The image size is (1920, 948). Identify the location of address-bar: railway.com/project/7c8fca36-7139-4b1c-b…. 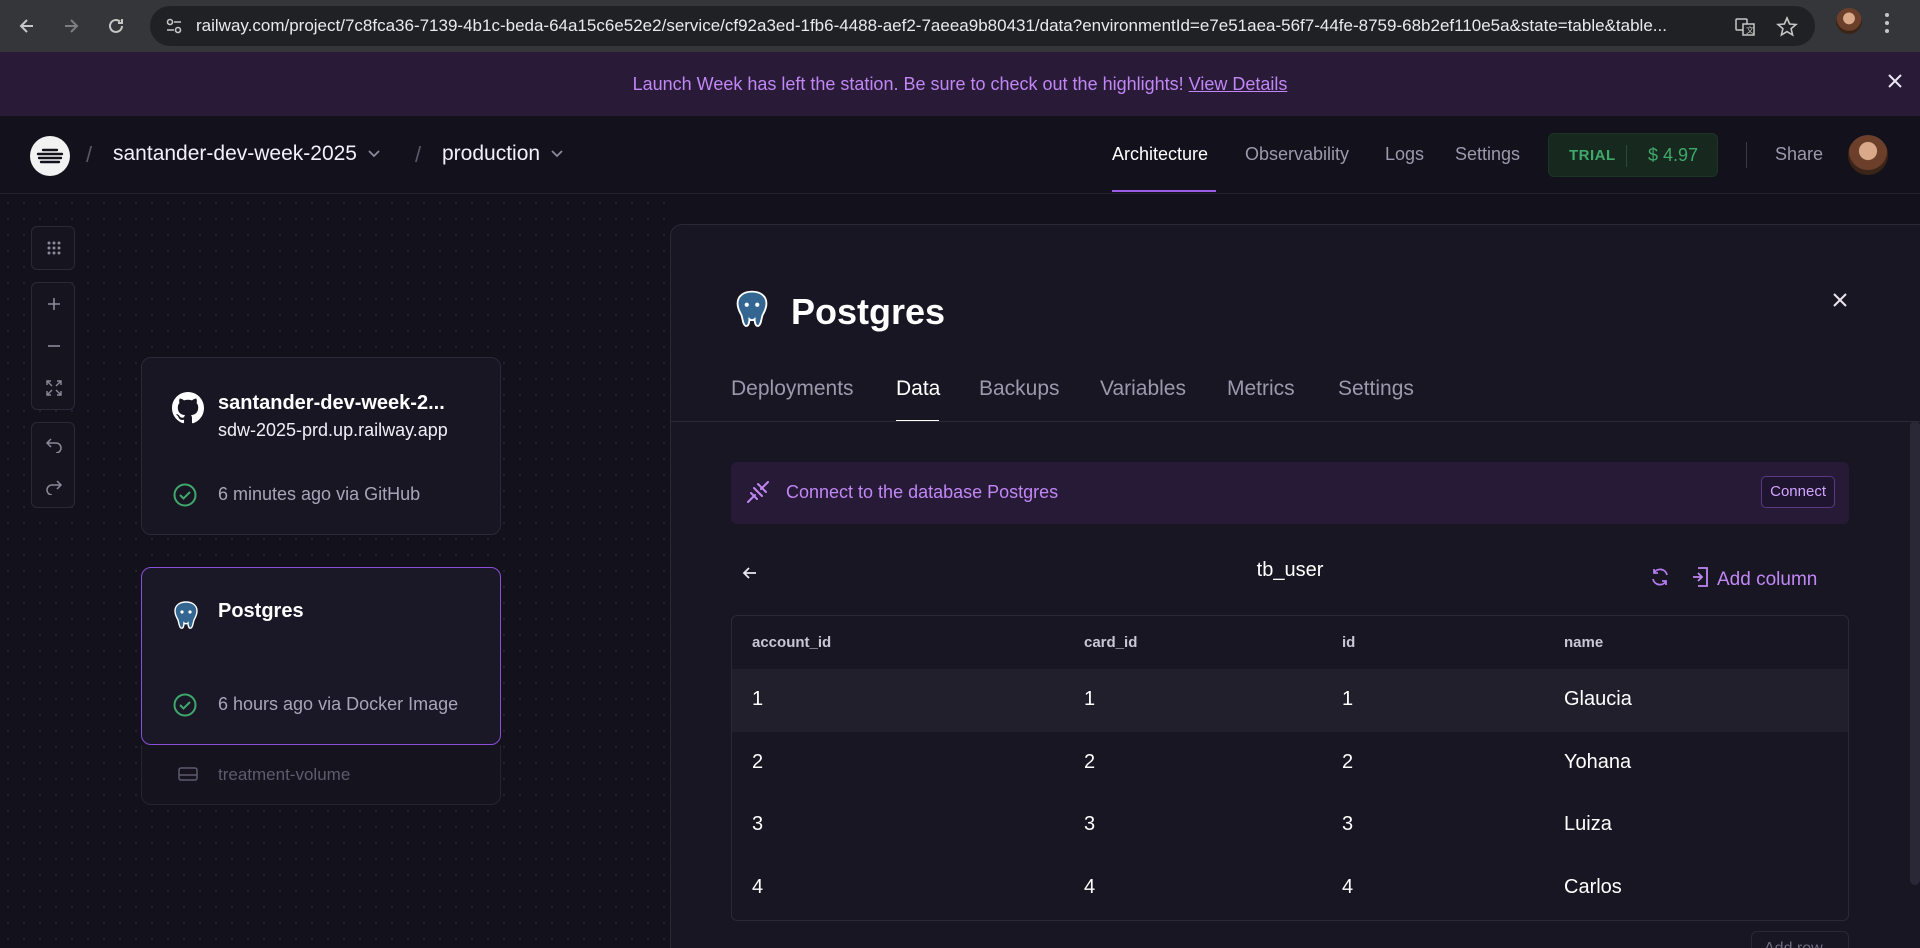
(982, 26).